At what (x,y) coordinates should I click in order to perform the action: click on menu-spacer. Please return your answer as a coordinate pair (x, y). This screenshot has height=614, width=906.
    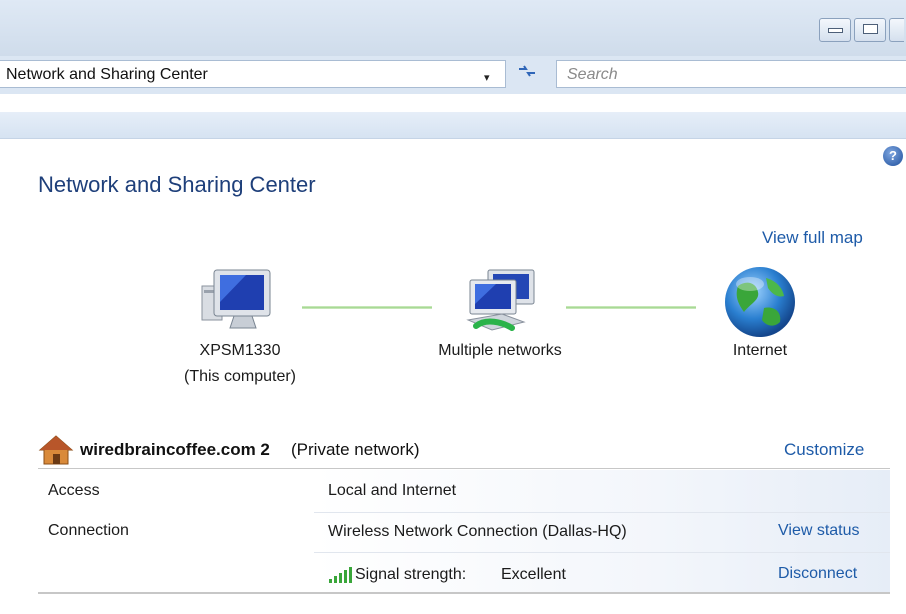
    Looking at the image, I should click on (453, 103).